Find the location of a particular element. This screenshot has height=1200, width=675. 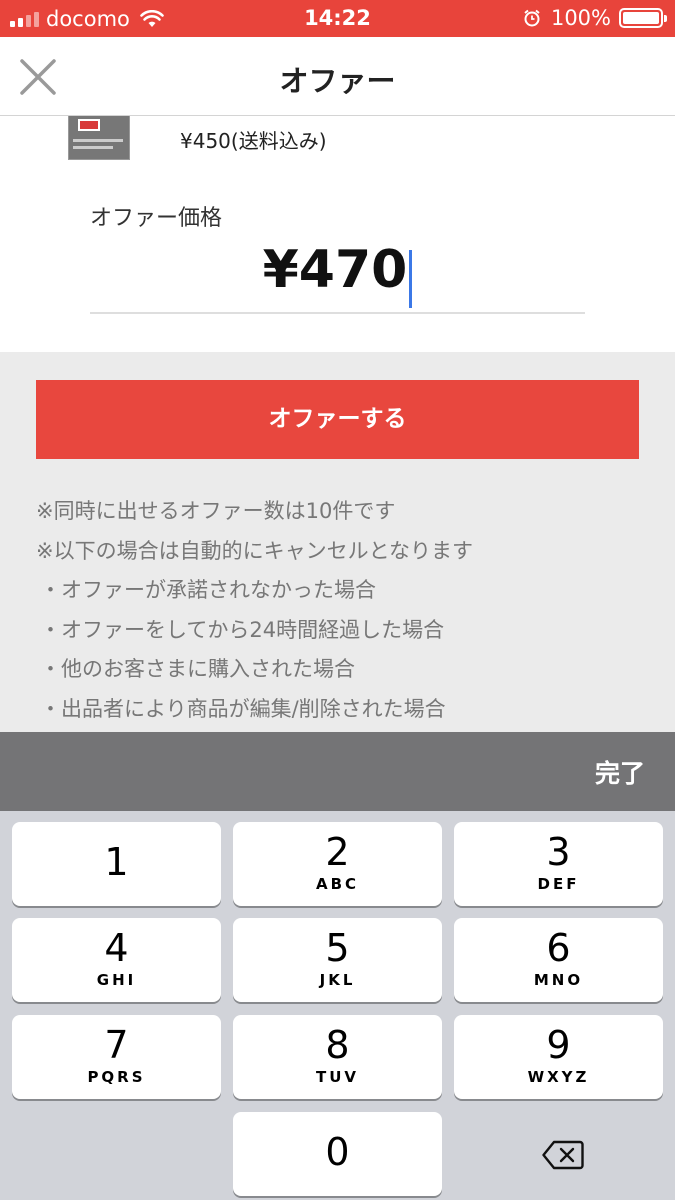

key-6: 6 MNO is located at coordinates (558, 960).